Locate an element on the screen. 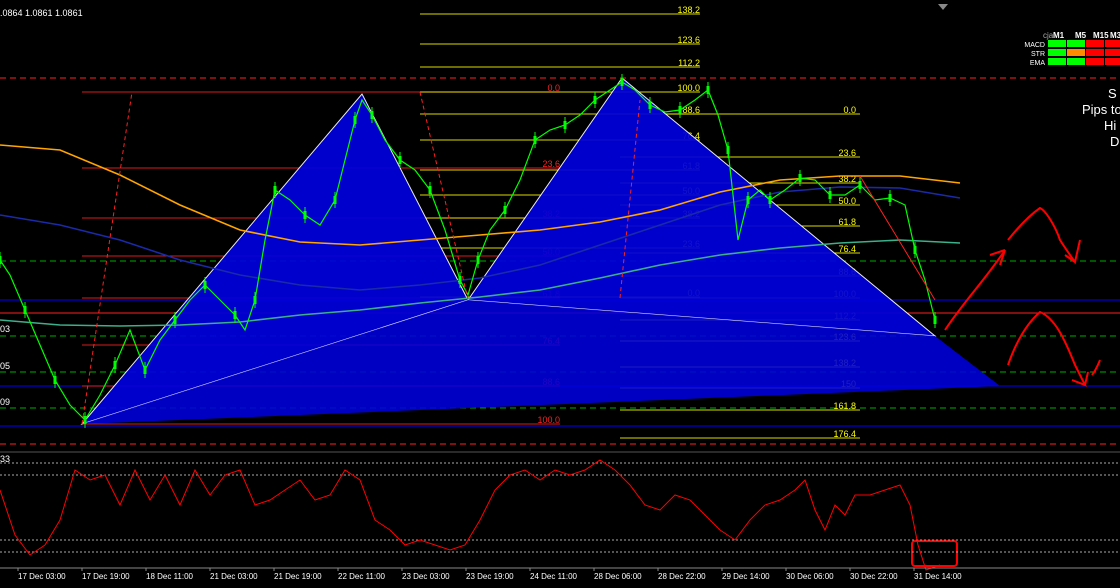  fib-a-label-1: 23.6 is located at coordinates (551, 164).